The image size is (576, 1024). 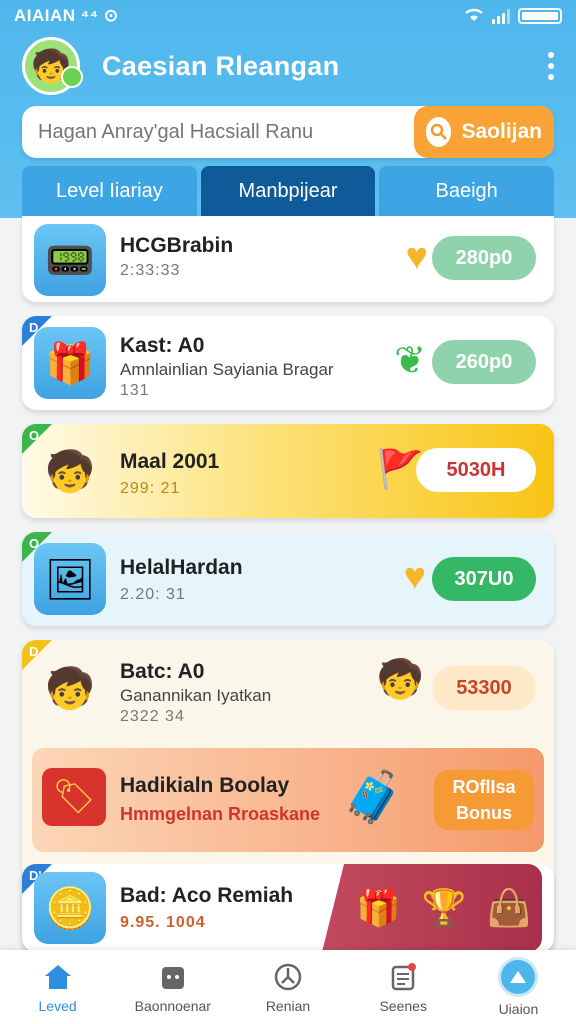 I want to click on reward-title: Bad: Aco Remiah, so click(x=207, y=895).